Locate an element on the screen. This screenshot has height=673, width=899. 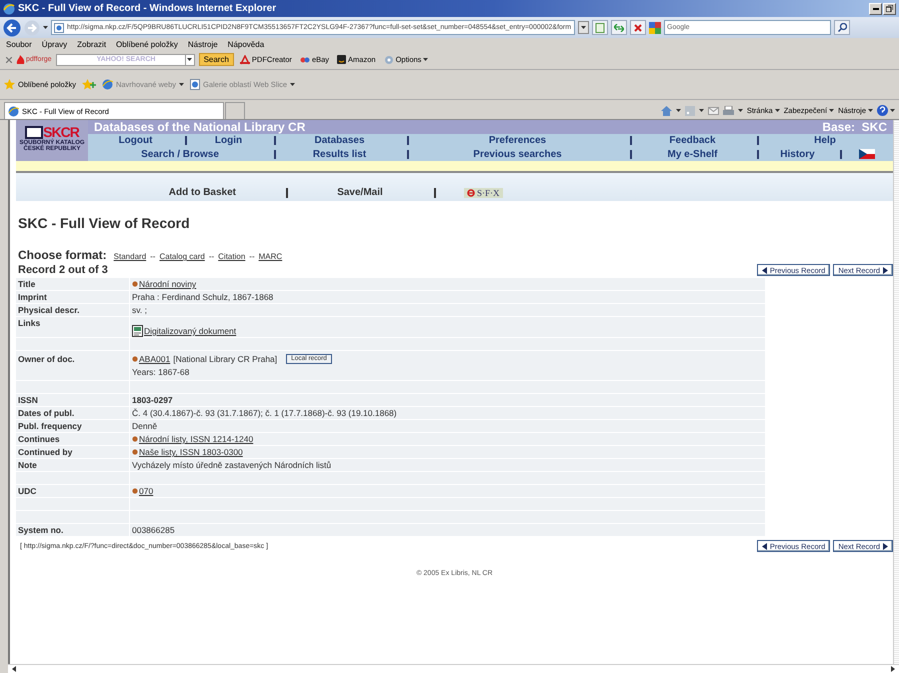
table-cell: Praha : Ferdinand Schulz, 1867-1868 is located at coordinates (447, 297).